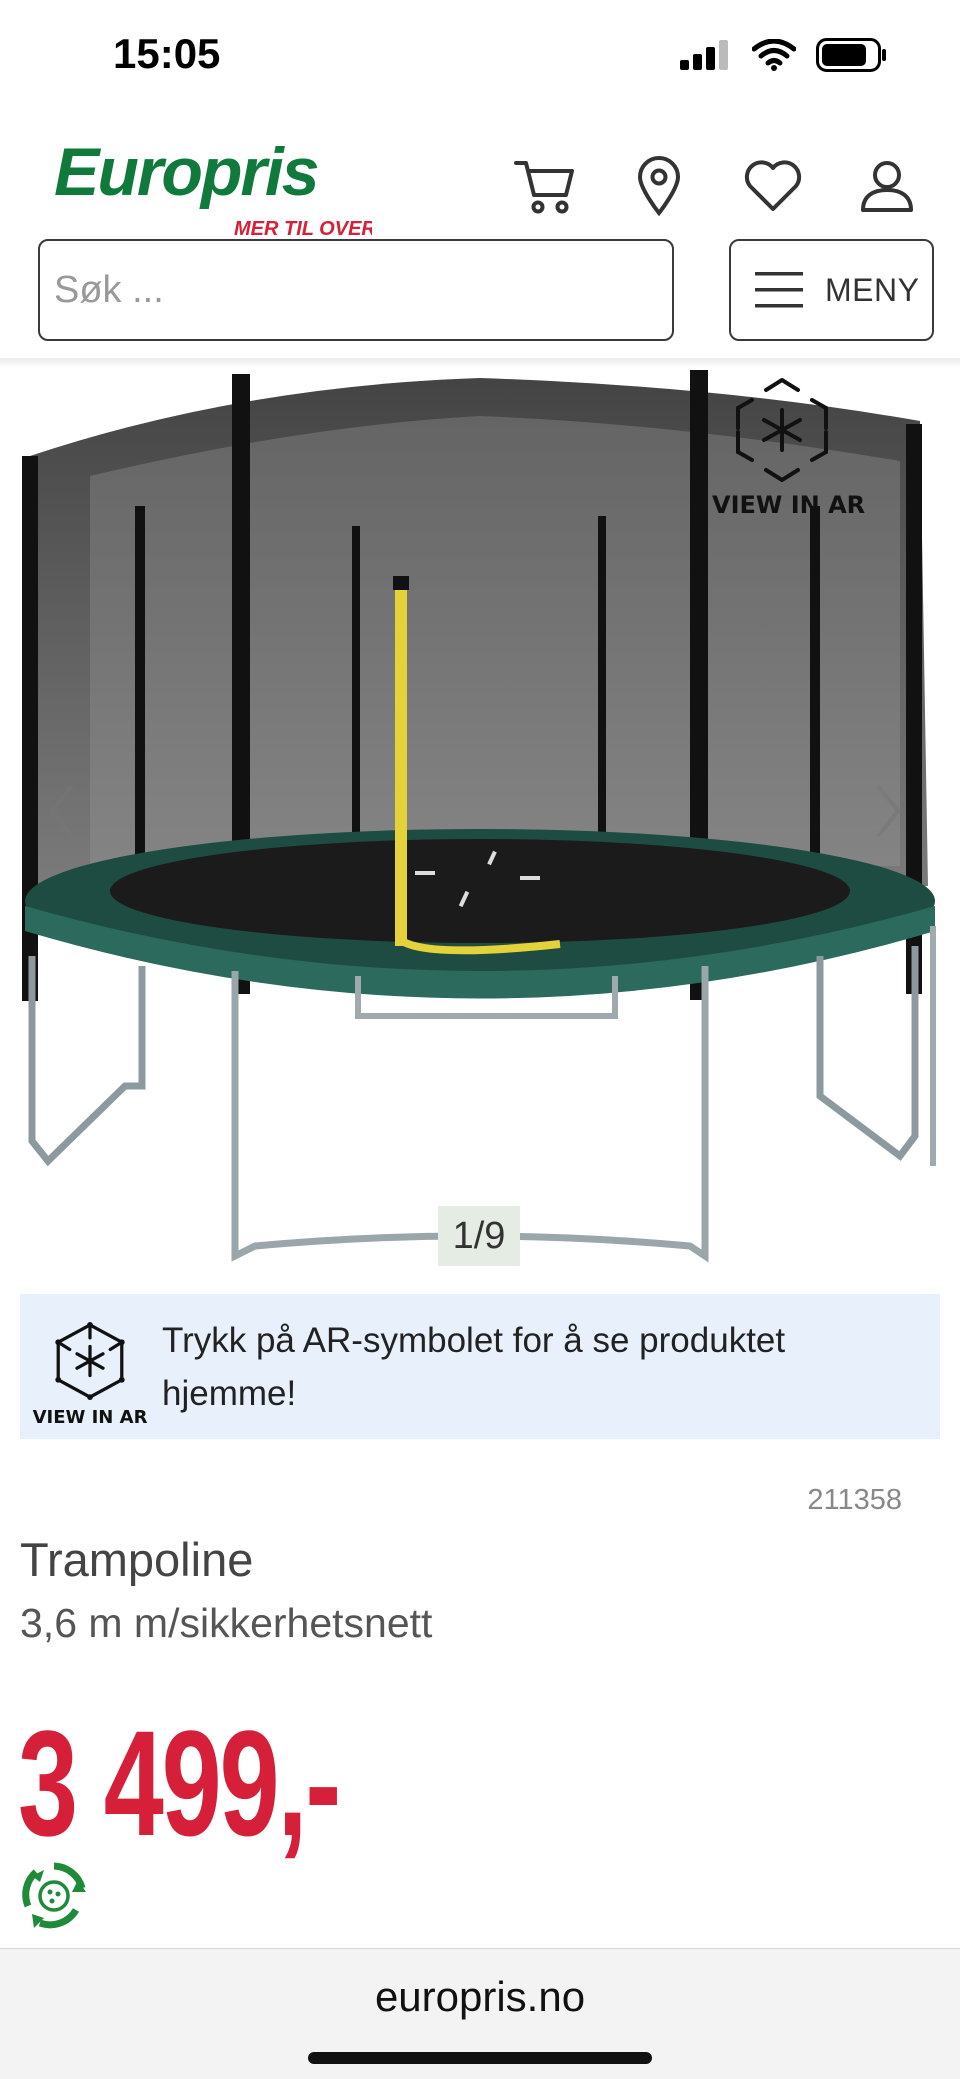  I want to click on svg-text: Europris, so click(186, 172).